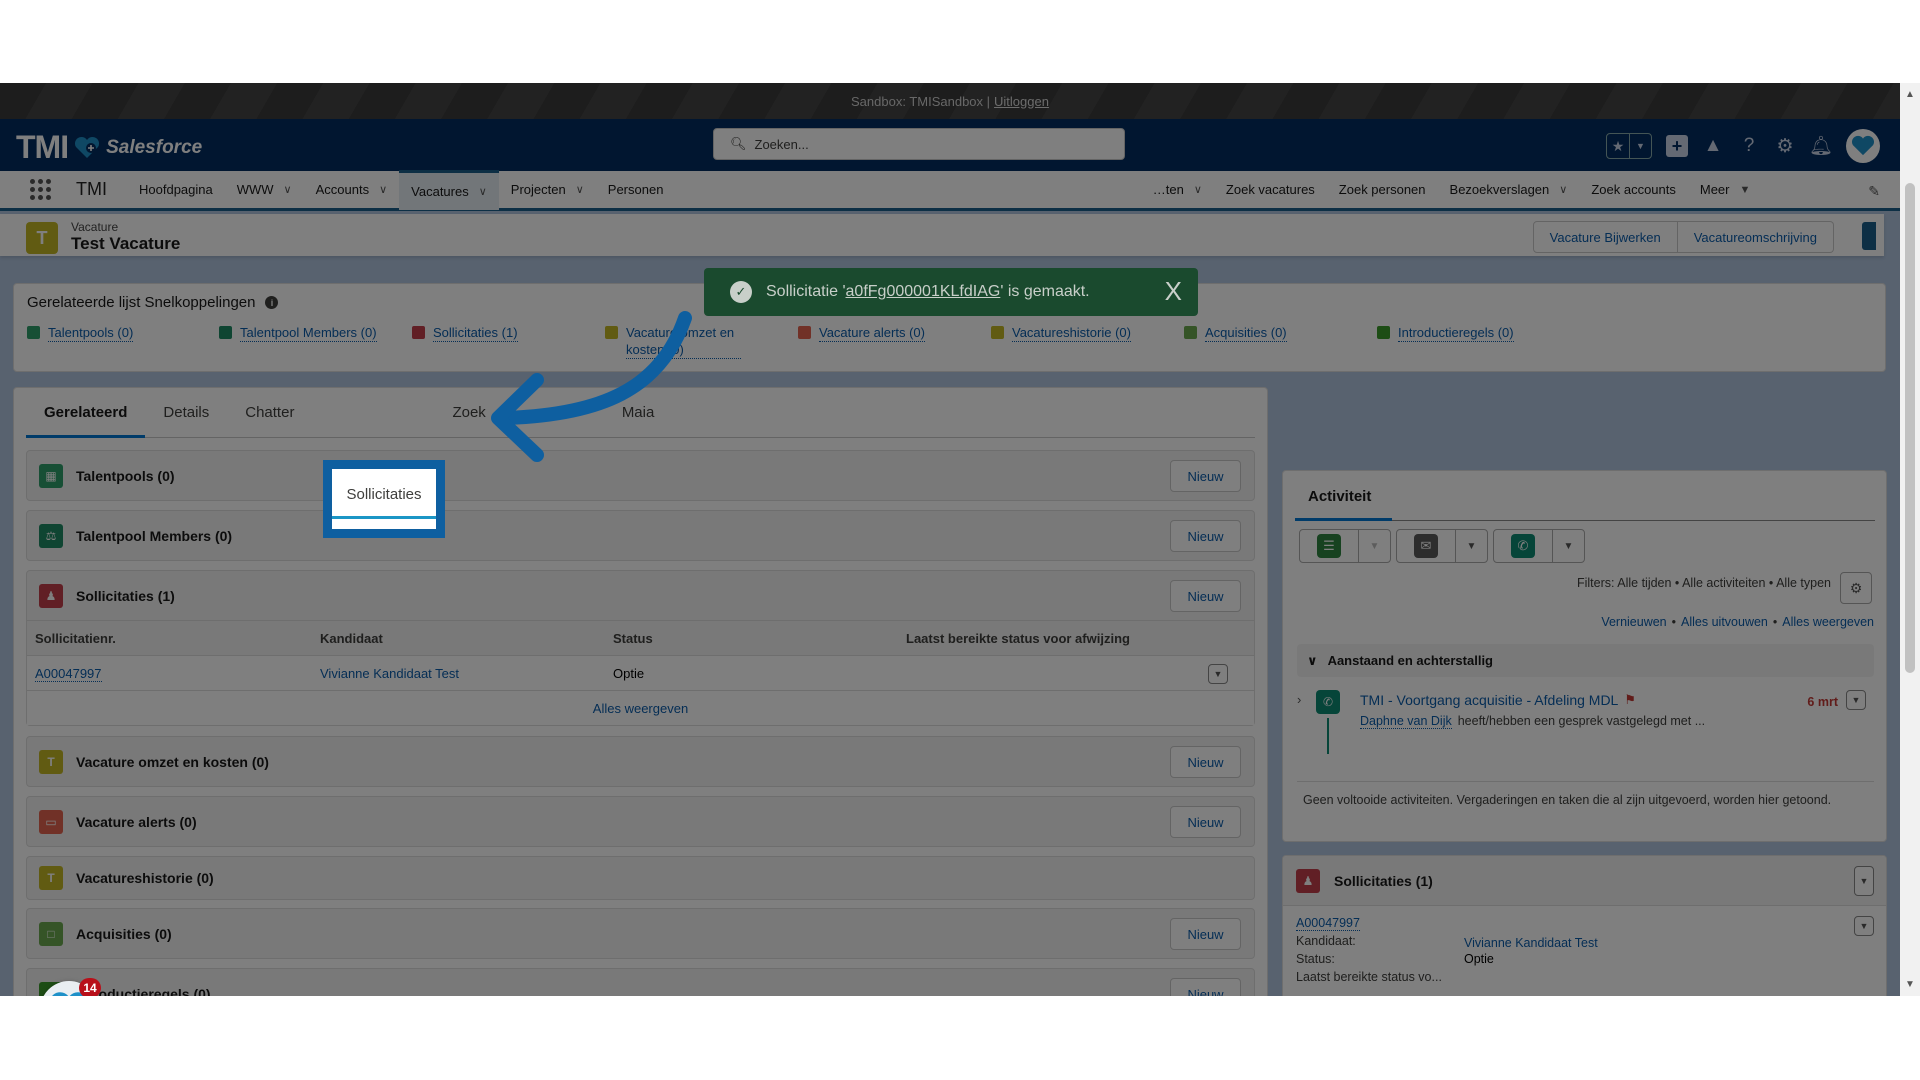 The height and width of the screenshot is (1080, 1920). I want to click on scroll-down-icon: ▼, so click(1910, 984).